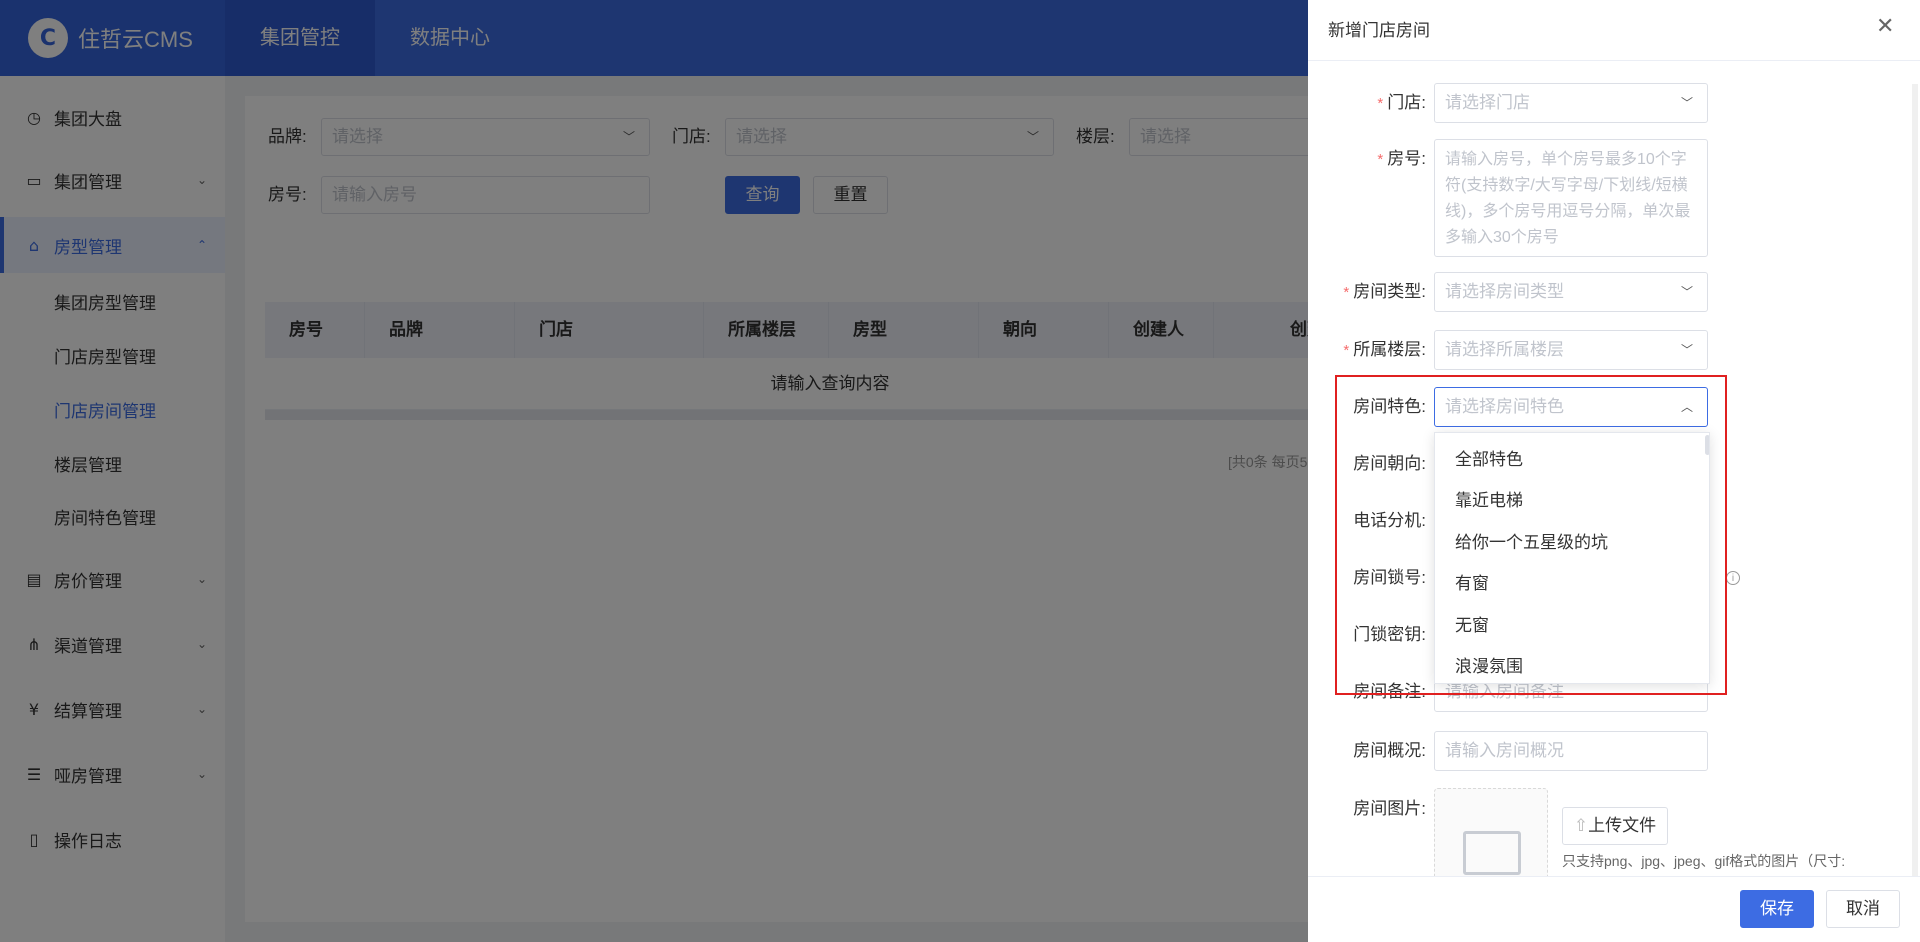 Image resolution: width=1920 pixels, height=942 pixels. I want to click on cancel-button: 取消, so click(1863, 909).